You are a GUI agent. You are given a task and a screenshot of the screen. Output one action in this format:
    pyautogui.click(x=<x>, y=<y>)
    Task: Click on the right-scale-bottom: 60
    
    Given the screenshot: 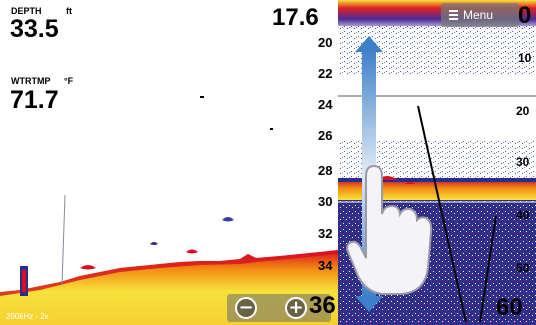 What is the action you would take?
    pyautogui.click(x=509, y=307)
    